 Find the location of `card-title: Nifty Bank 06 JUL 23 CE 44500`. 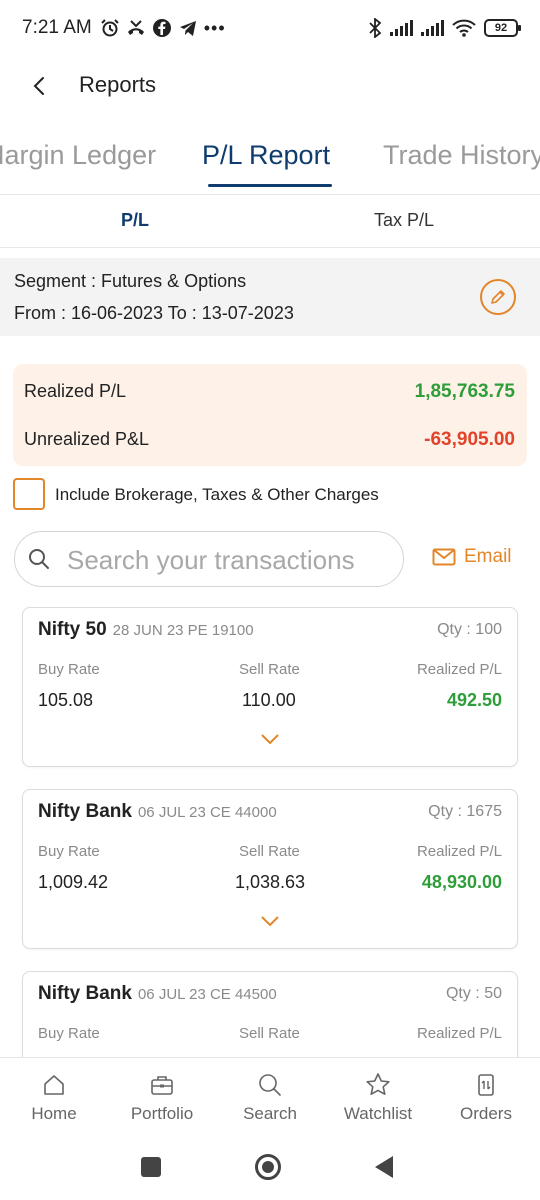

card-title: Nifty Bank 06 JUL 23 CE 44500 is located at coordinates (157, 994).